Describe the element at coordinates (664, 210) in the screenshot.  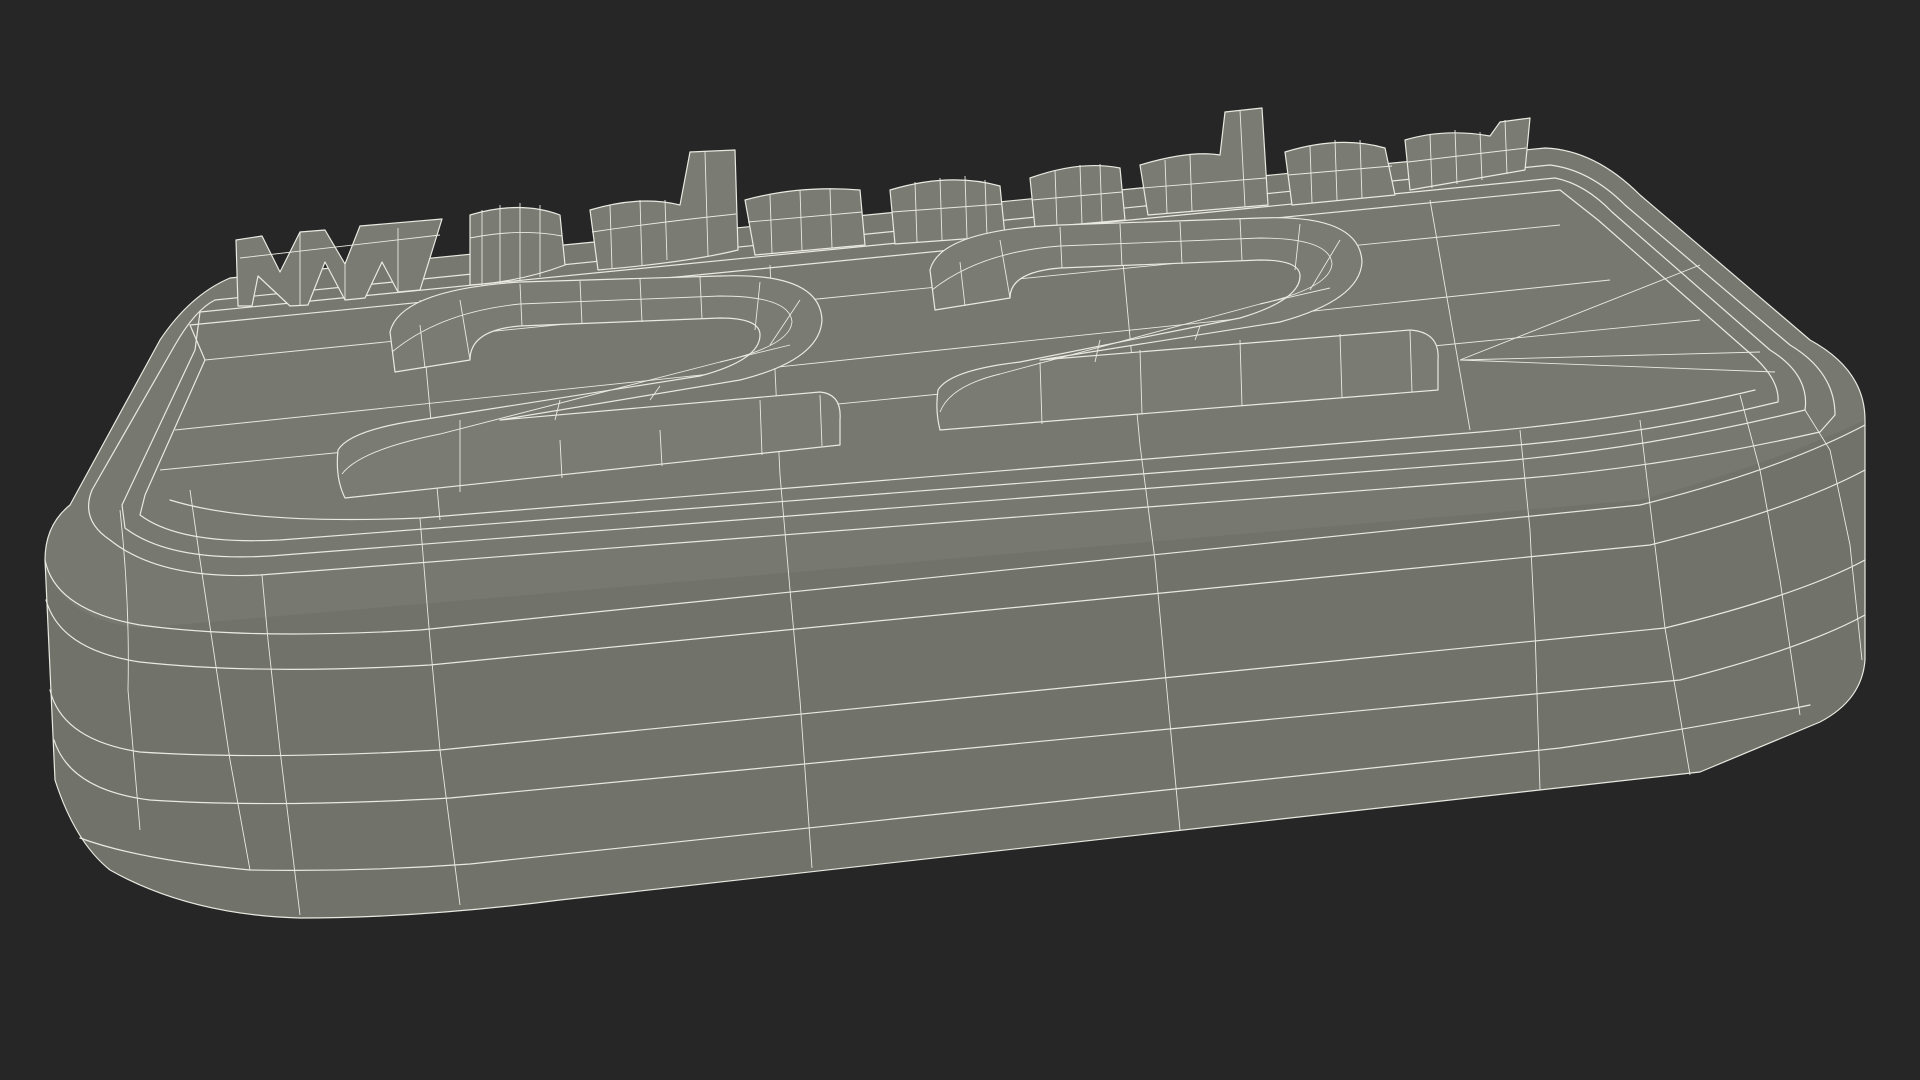
I see `letter-d` at that location.